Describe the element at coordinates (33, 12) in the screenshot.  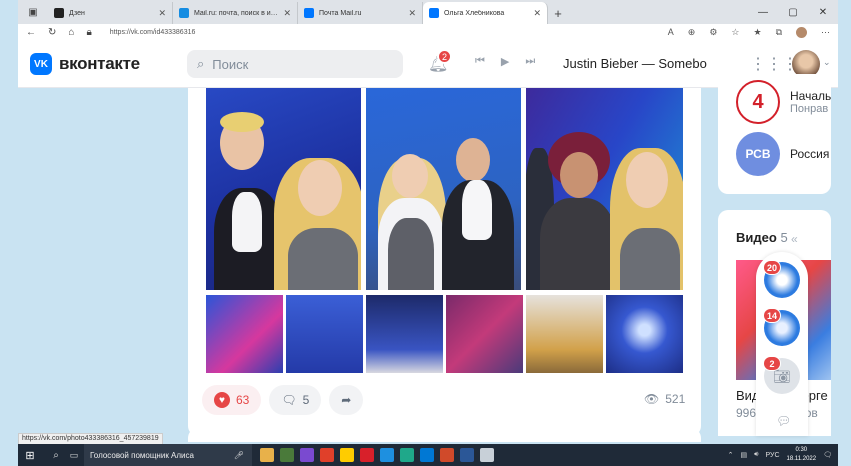
I see `tab-actions-icon: ▣` at that location.